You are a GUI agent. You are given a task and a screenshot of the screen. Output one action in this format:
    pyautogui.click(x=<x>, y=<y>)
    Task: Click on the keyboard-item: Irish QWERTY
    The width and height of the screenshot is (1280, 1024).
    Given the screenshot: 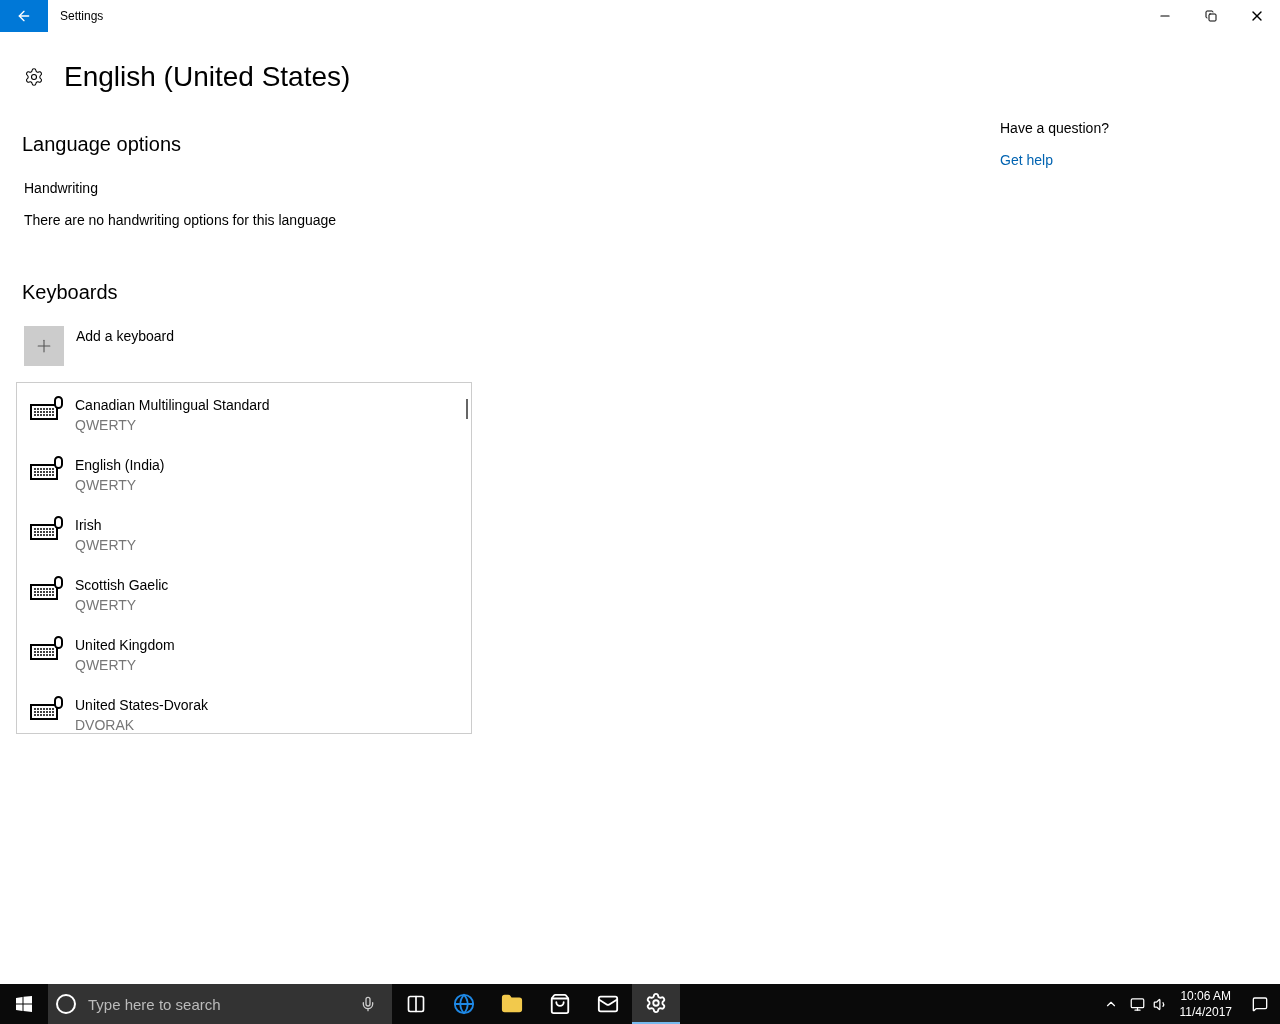 What is the action you would take?
    pyautogui.click(x=244, y=533)
    